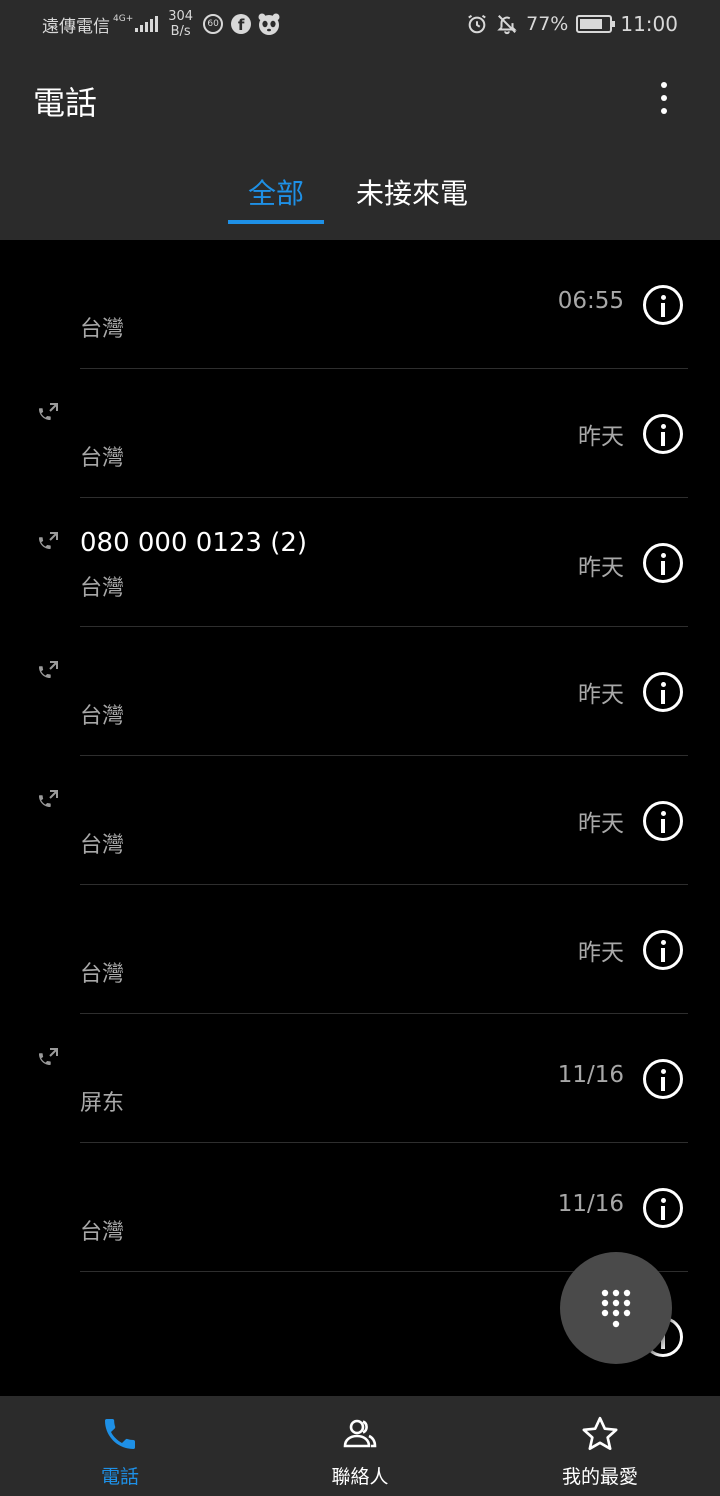  Describe the element at coordinates (241, 24) in the screenshot. I see `facebook-icon: f` at that location.